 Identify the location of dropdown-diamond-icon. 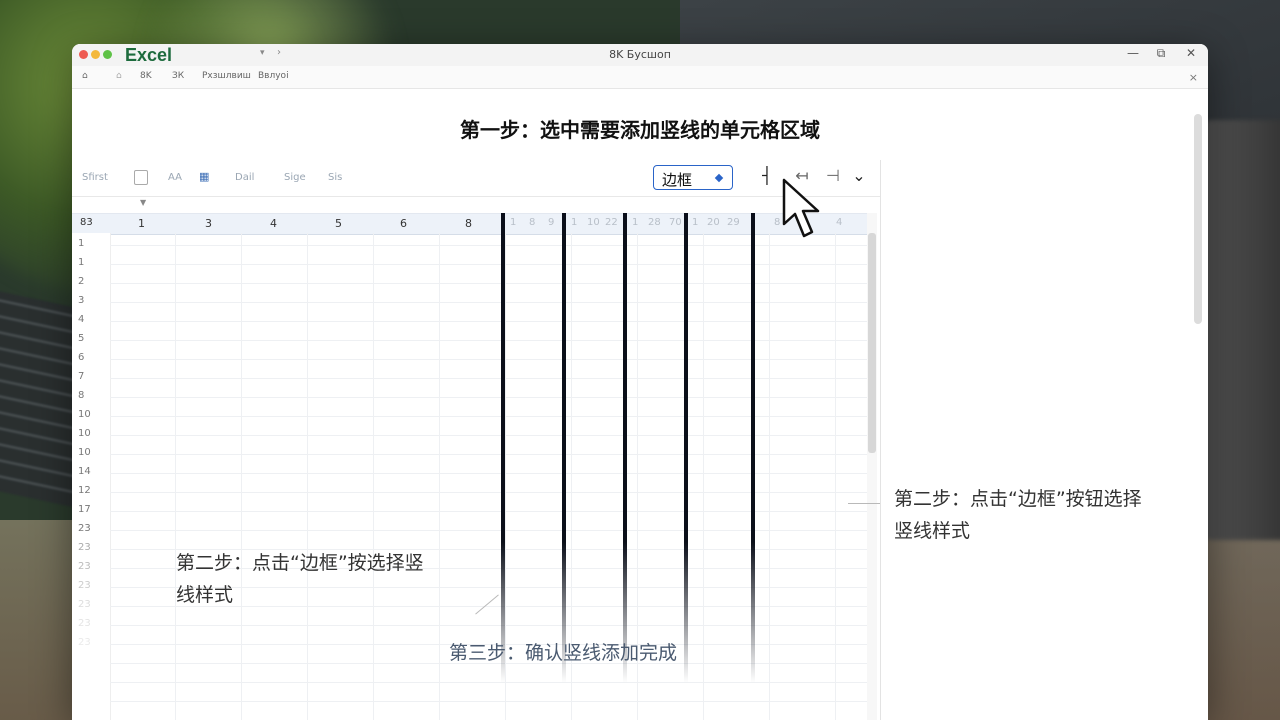
(719, 178).